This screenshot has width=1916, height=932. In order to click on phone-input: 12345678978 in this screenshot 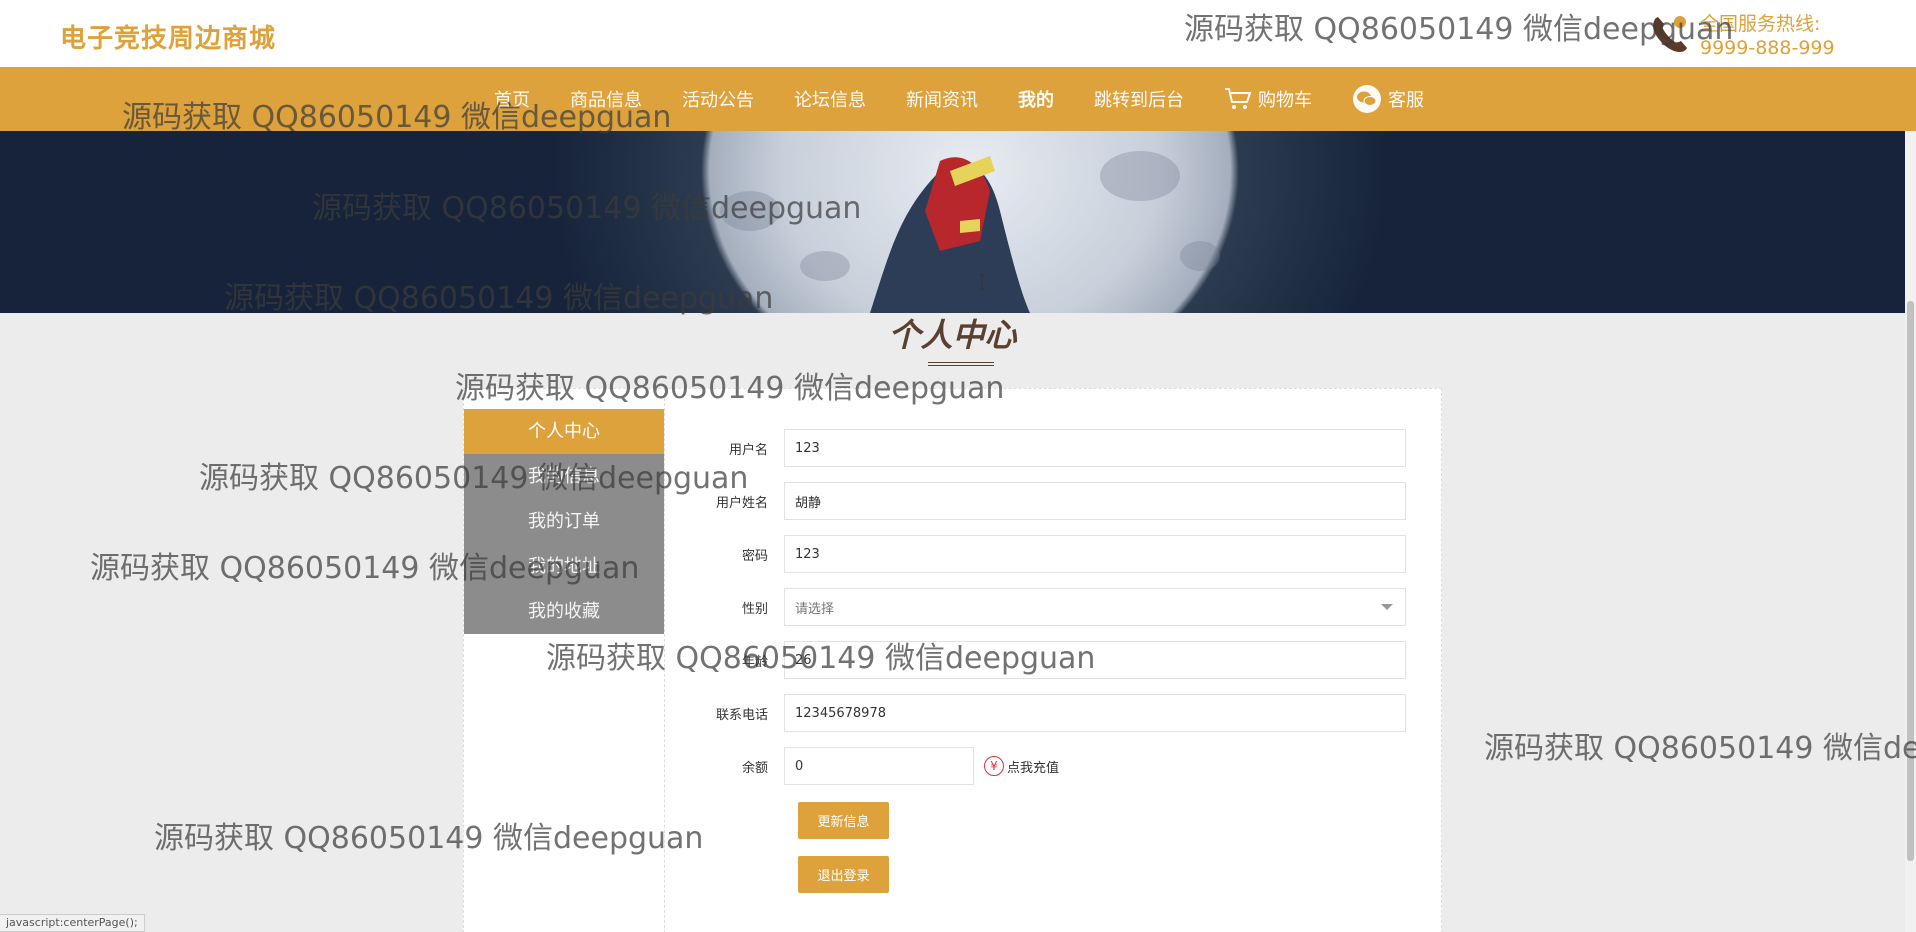, I will do `click(1095, 713)`.